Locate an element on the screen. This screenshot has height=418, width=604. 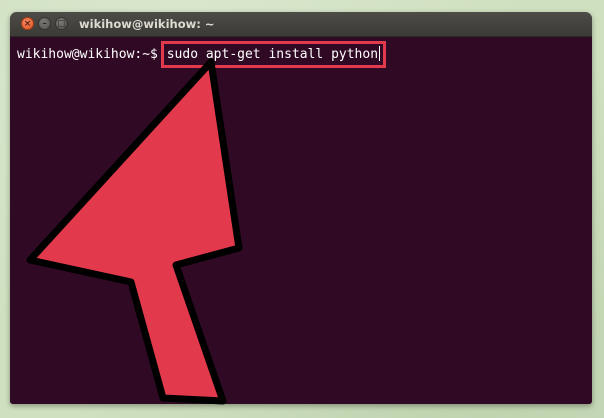
shell-prompt: wikihow@wikihow:~$ is located at coordinates (91, 54).